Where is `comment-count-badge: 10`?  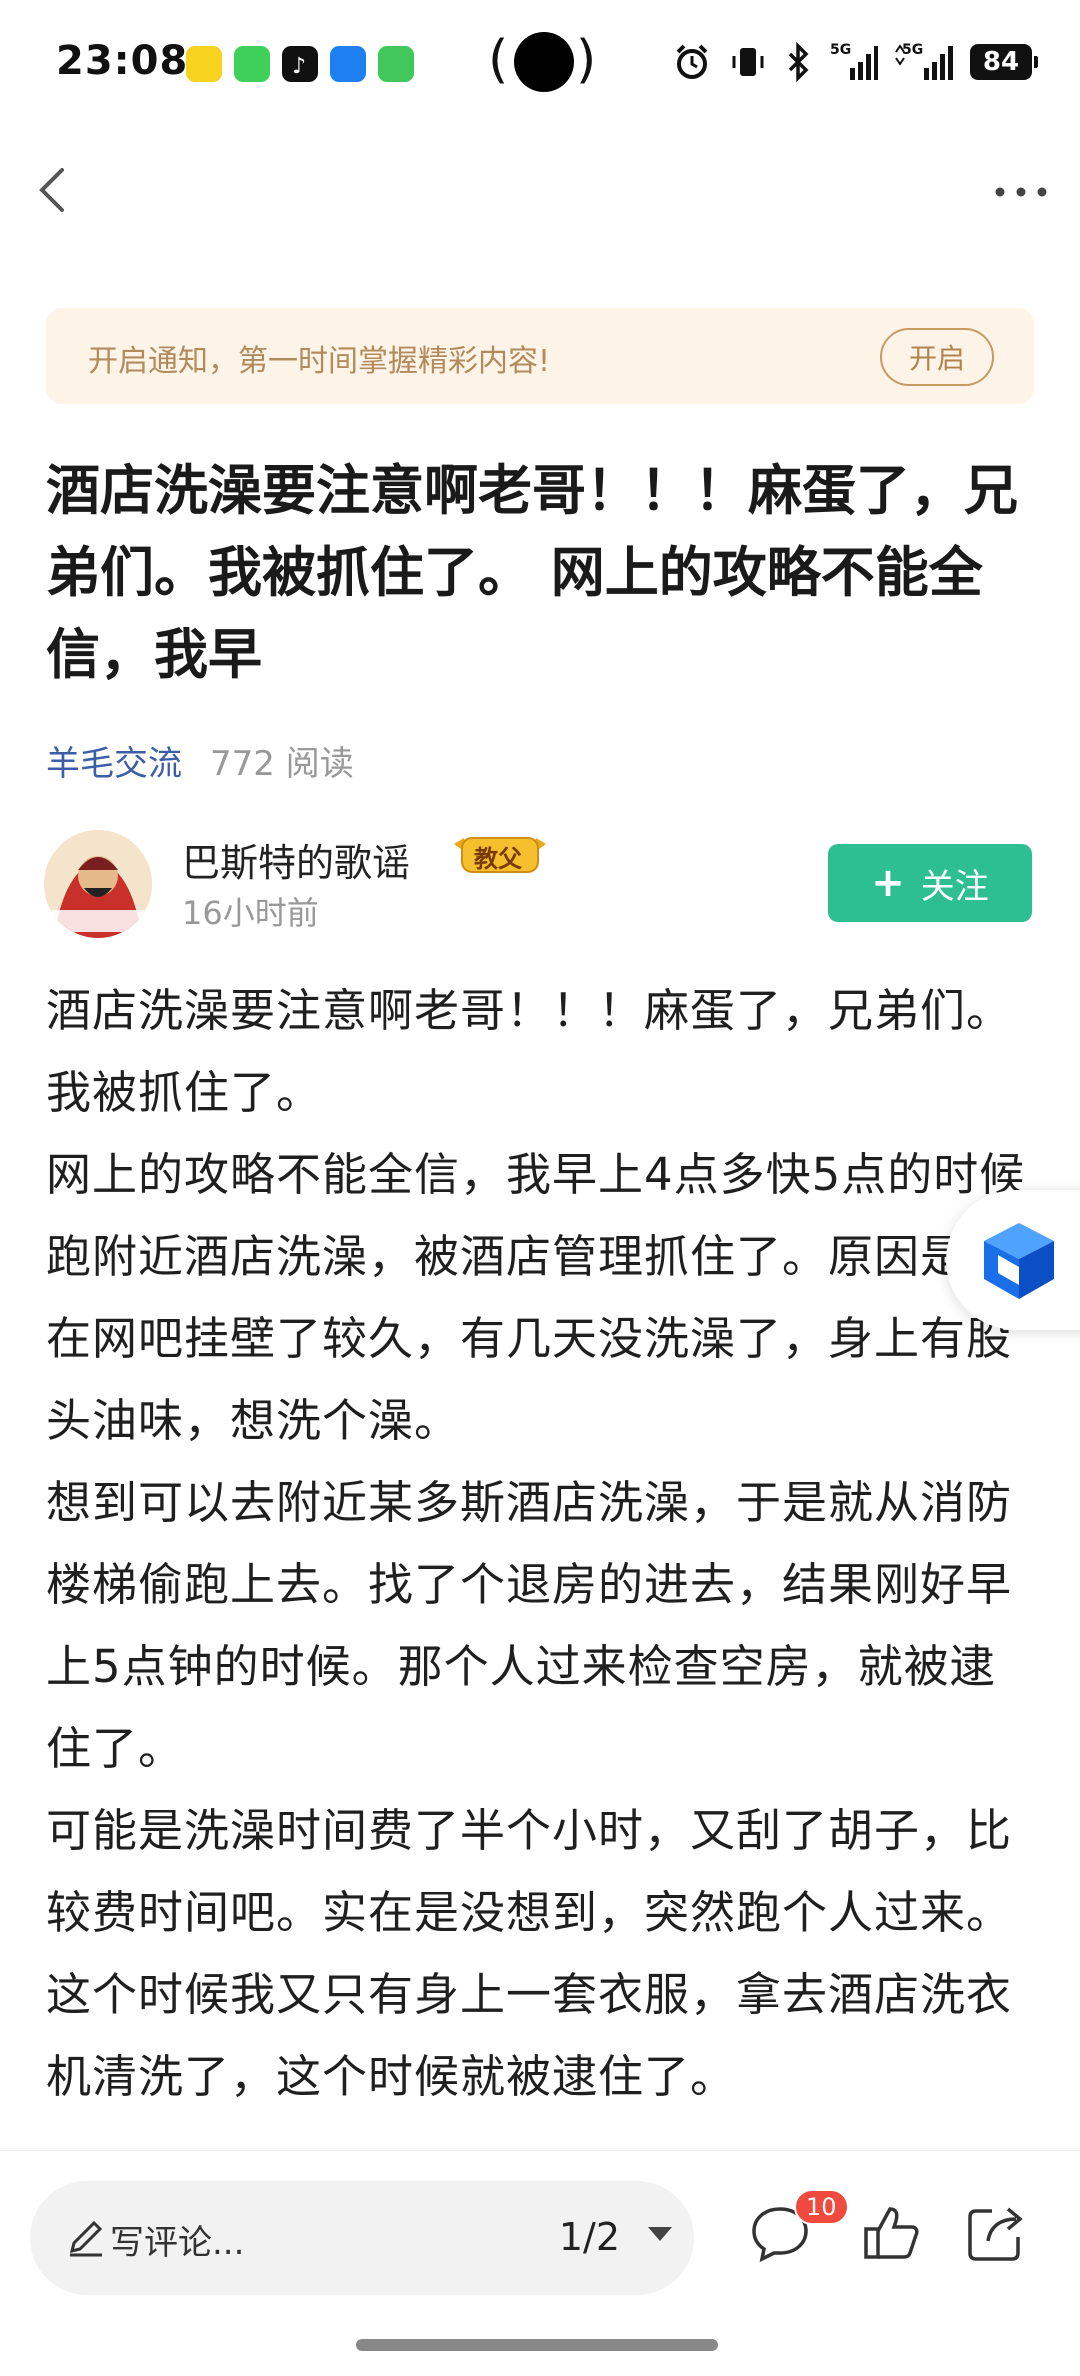
comment-count-badge: 10 is located at coordinates (821, 2207).